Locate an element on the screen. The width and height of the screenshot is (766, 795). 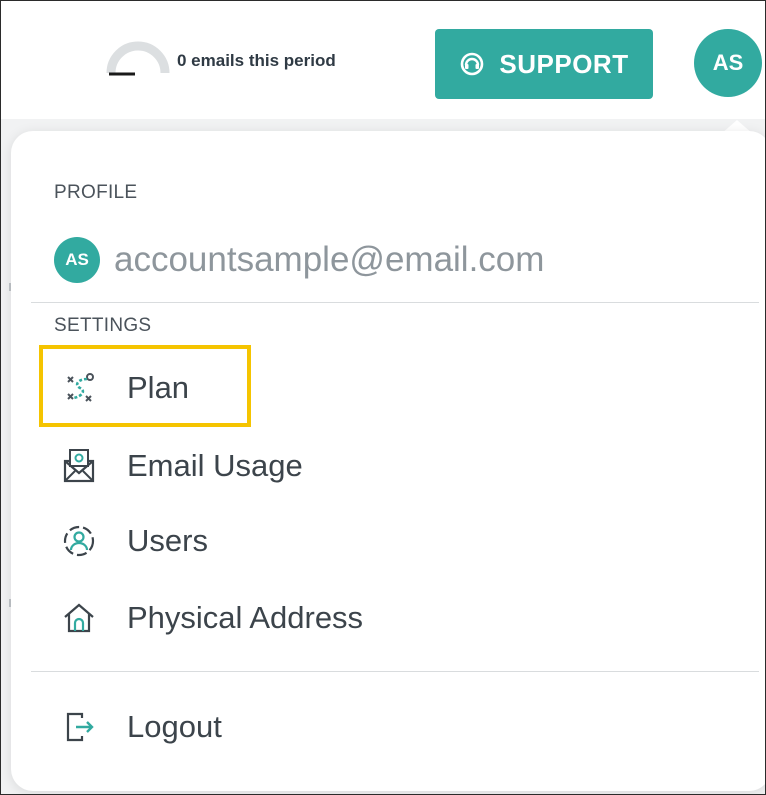
user-avatar-button: AS is located at coordinates (728, 63).